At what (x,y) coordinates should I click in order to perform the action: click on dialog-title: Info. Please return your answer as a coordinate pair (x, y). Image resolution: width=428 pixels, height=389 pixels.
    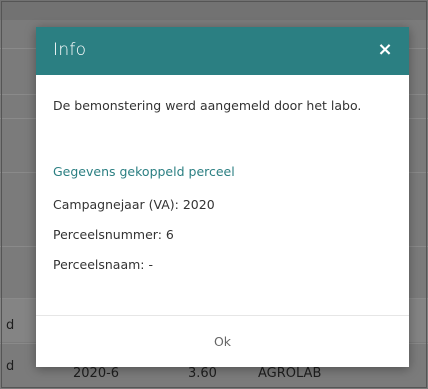
    Looking at the image, I should click on (70, 50).